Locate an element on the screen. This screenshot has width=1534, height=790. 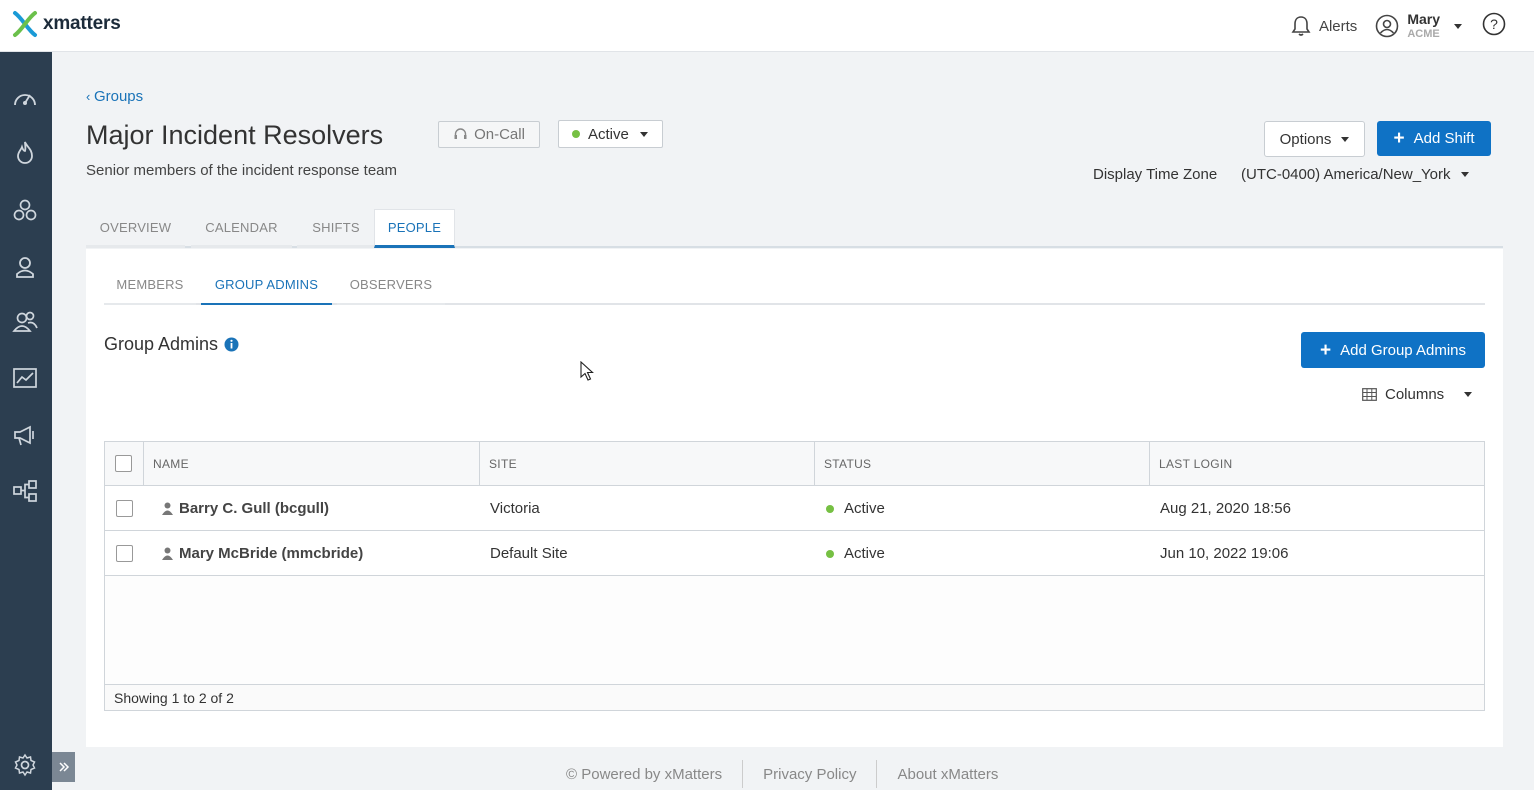
powered-by-link: © Powered by xMatters is located at coordinates (644, 774).